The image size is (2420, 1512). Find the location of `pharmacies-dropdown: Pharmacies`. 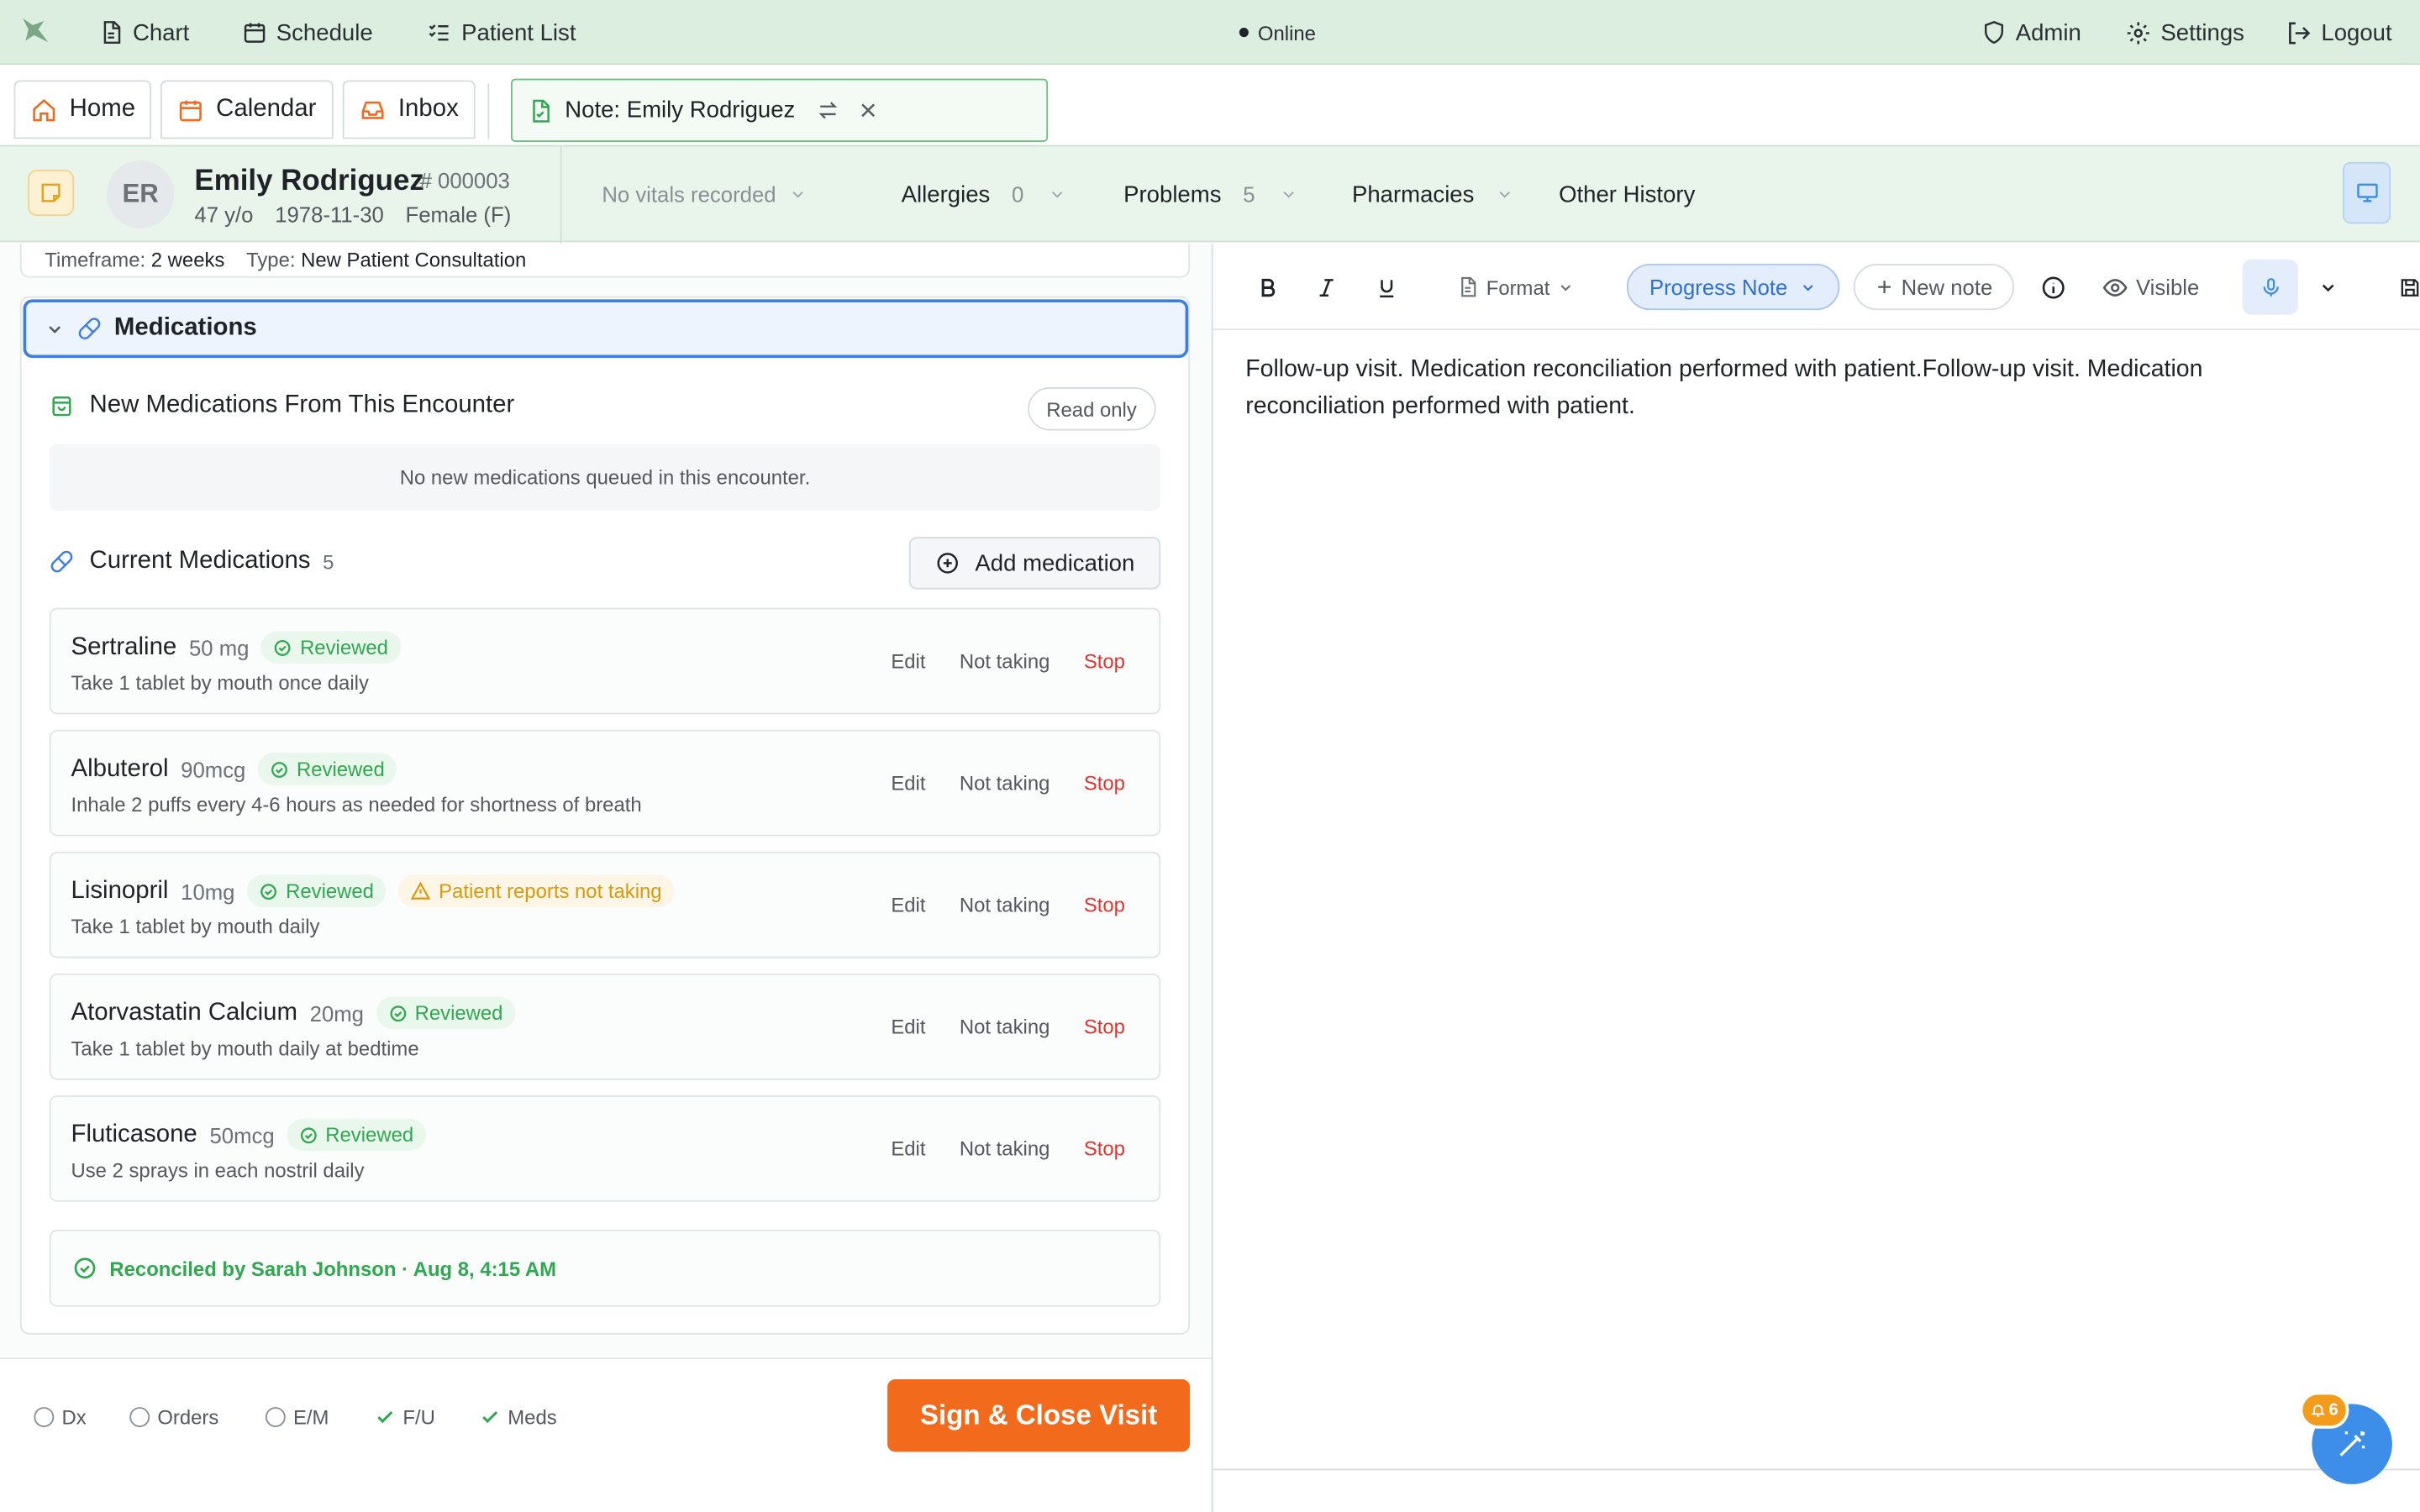

pharmacies-dropdown: Pharmacies is located at coordinates (1433, 194).